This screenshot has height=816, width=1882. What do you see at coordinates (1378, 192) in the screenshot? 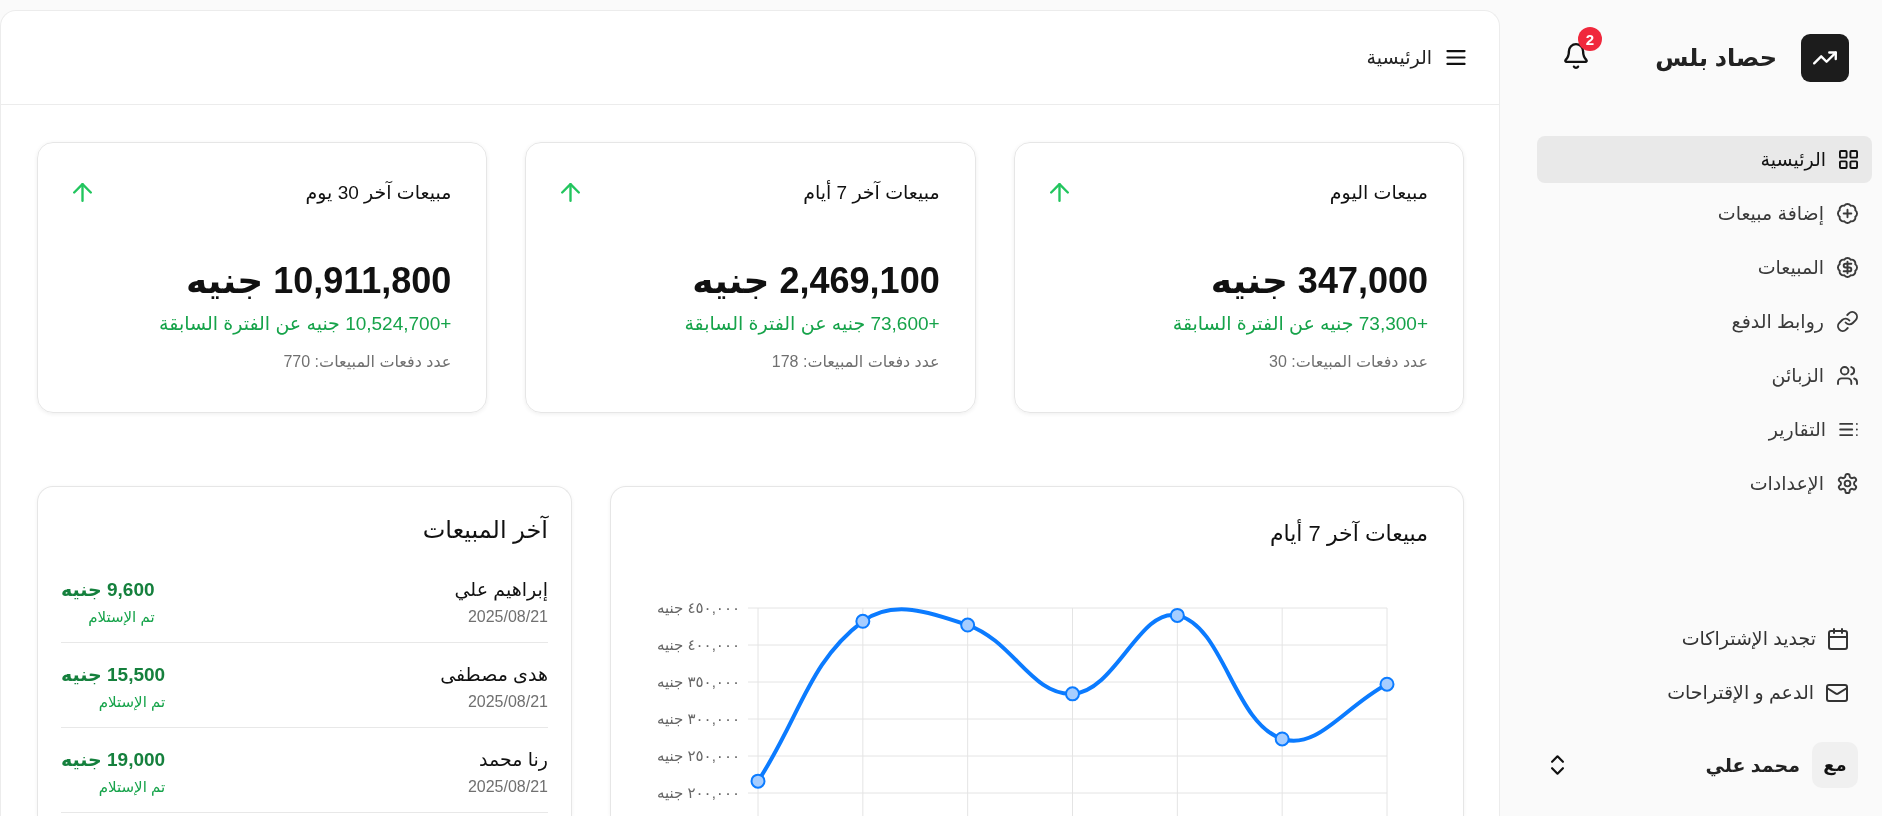
I see `stat-title: مبيعات اليوم` at bounding box center [1378, 192].